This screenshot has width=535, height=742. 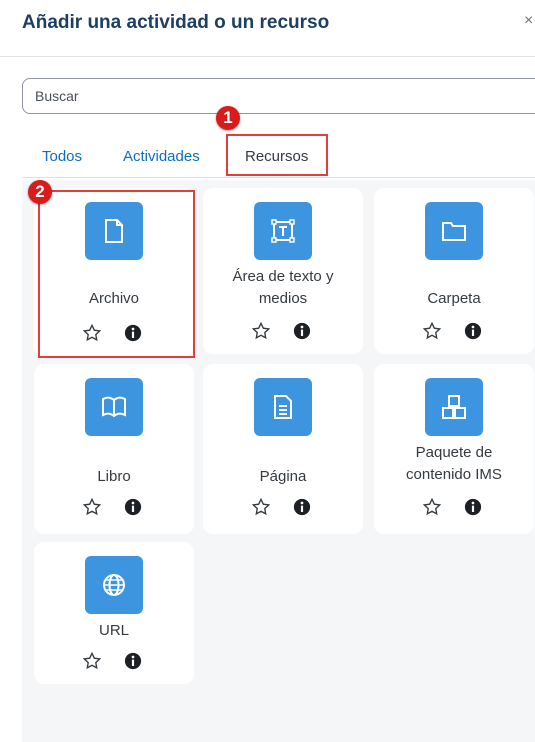 I want to click on item-highlight-box, so click(x=116, y=274).